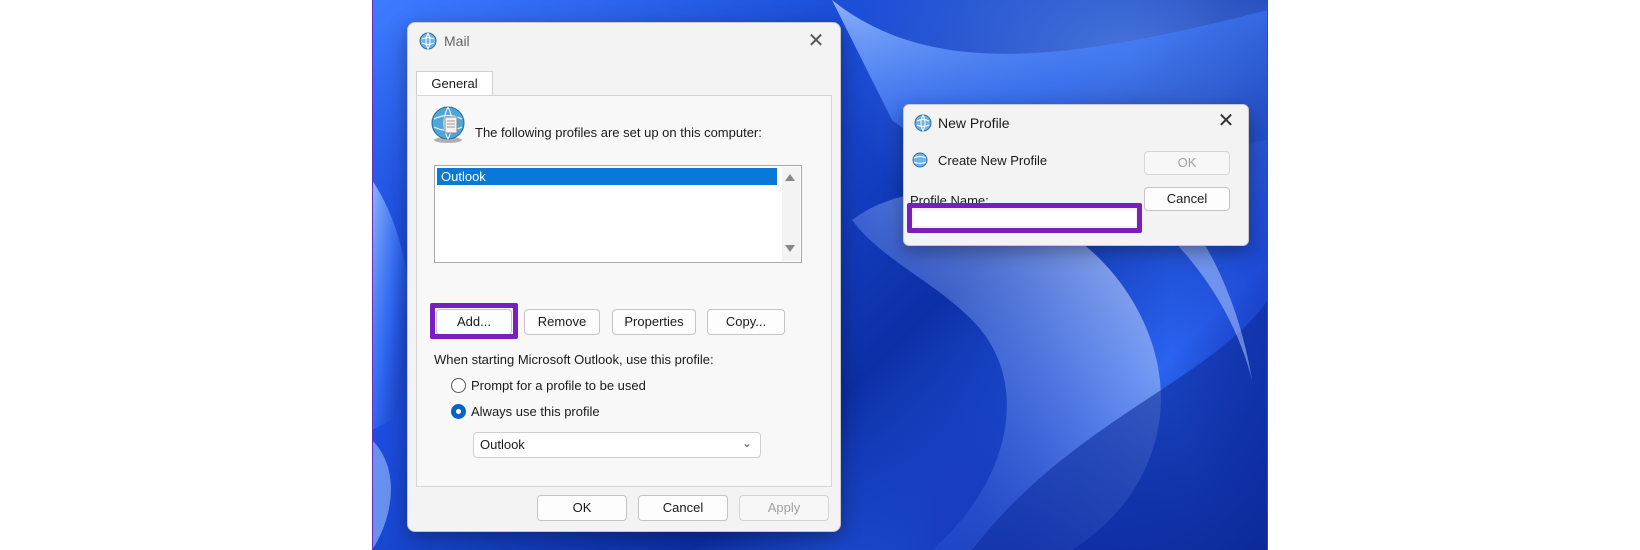  Describe the element at coordinates (448, 124) in the screenshot. I see `profiles-globe-icon` at that location.